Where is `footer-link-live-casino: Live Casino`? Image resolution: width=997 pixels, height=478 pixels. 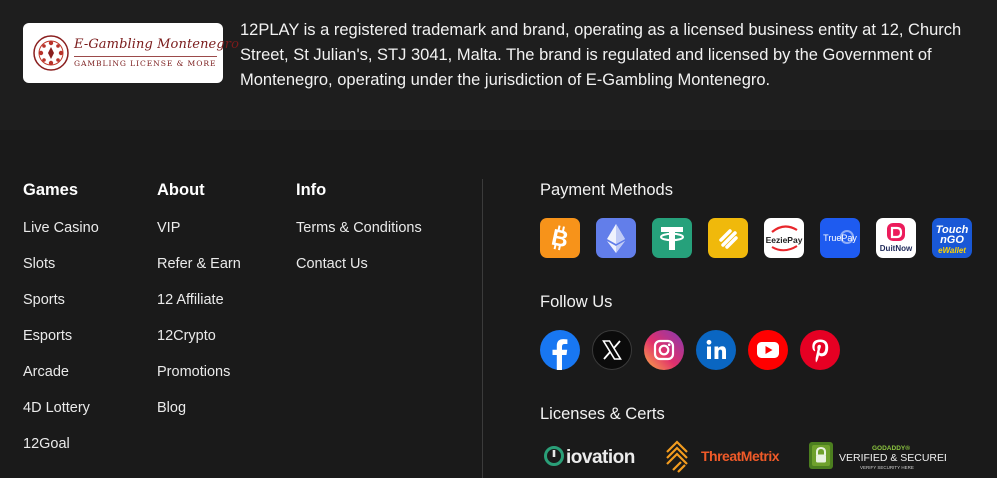
footer-link-live-casino: Live Casino is located at coordinates (61, 236).